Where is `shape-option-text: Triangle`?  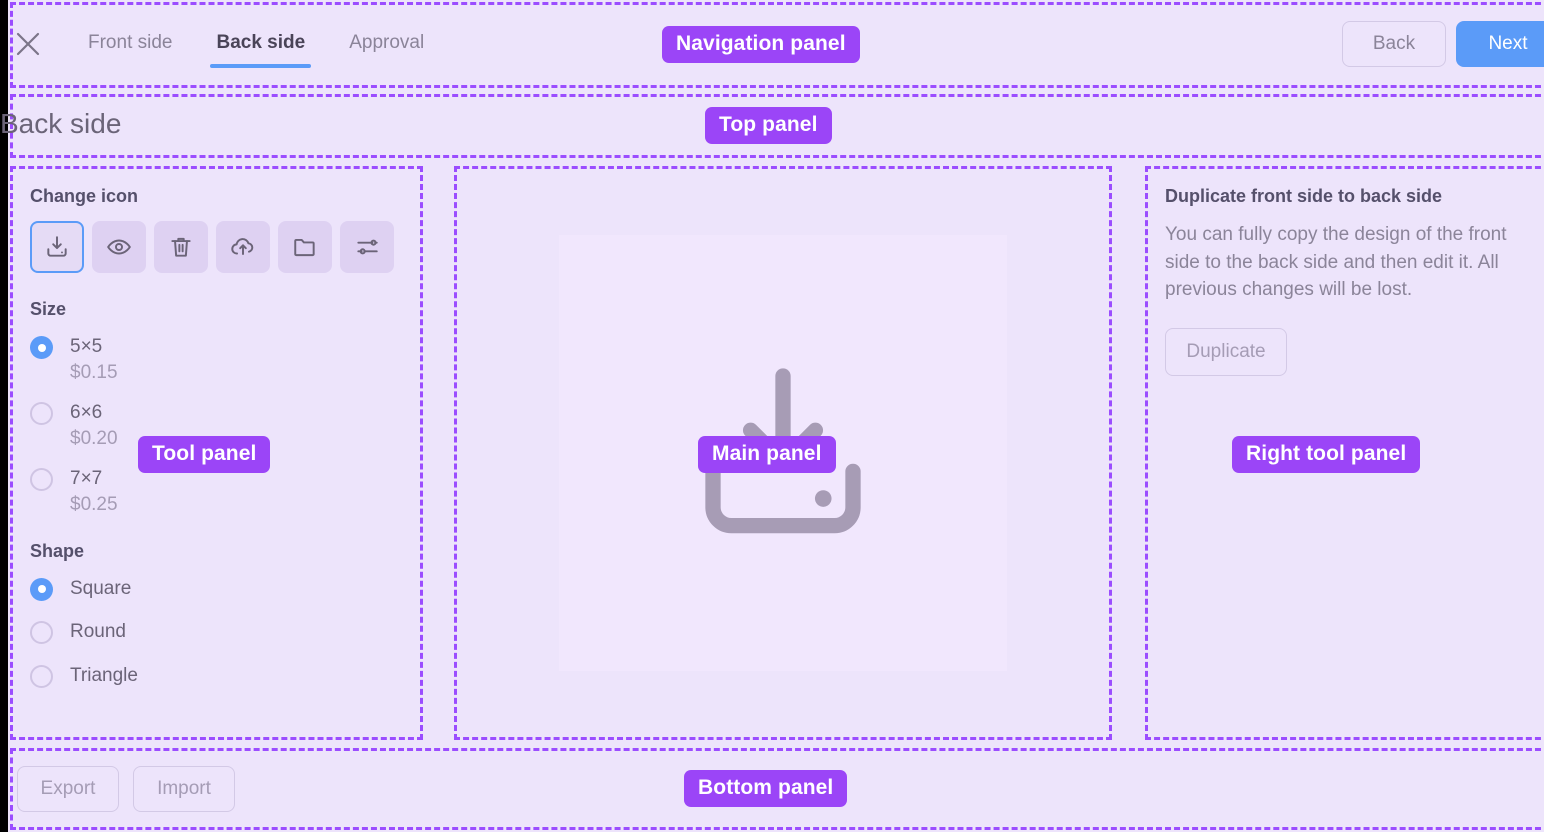
shape-option-text: Triangle is located at coordinates (104, 676).